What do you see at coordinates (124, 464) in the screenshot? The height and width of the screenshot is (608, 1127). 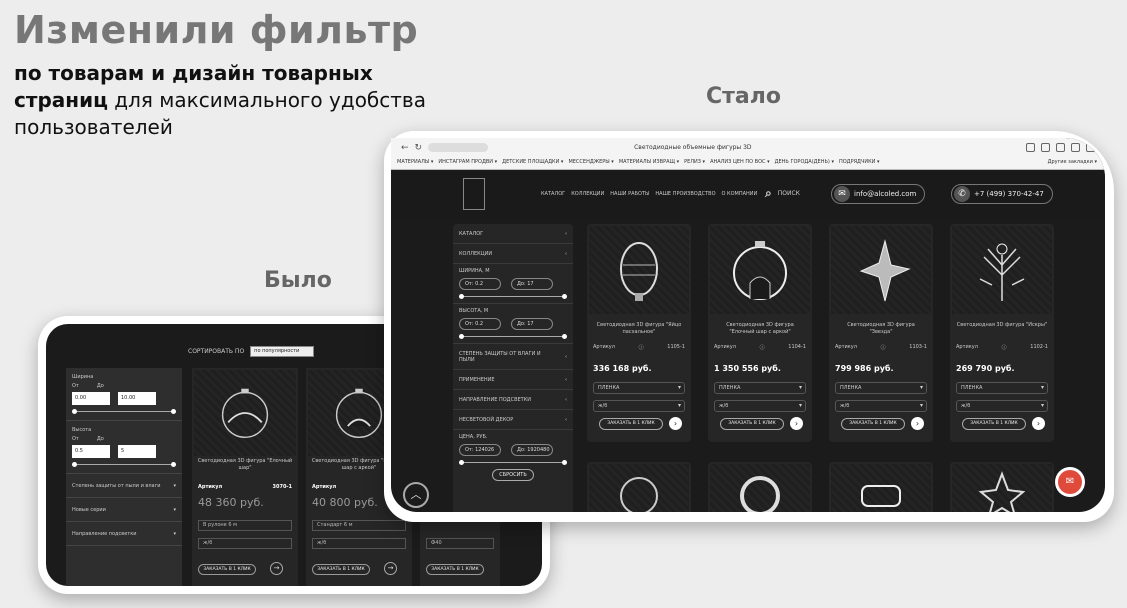 I see `old-height-slider` at bounding box center [124, 464].